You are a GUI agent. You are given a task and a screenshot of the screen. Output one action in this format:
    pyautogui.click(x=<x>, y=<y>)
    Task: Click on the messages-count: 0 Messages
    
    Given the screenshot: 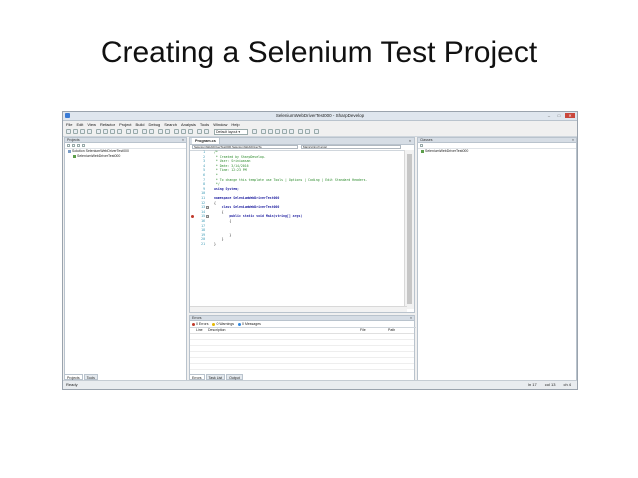 What is the action you would take?
    pyautogui.click(x=251, y=324)
    